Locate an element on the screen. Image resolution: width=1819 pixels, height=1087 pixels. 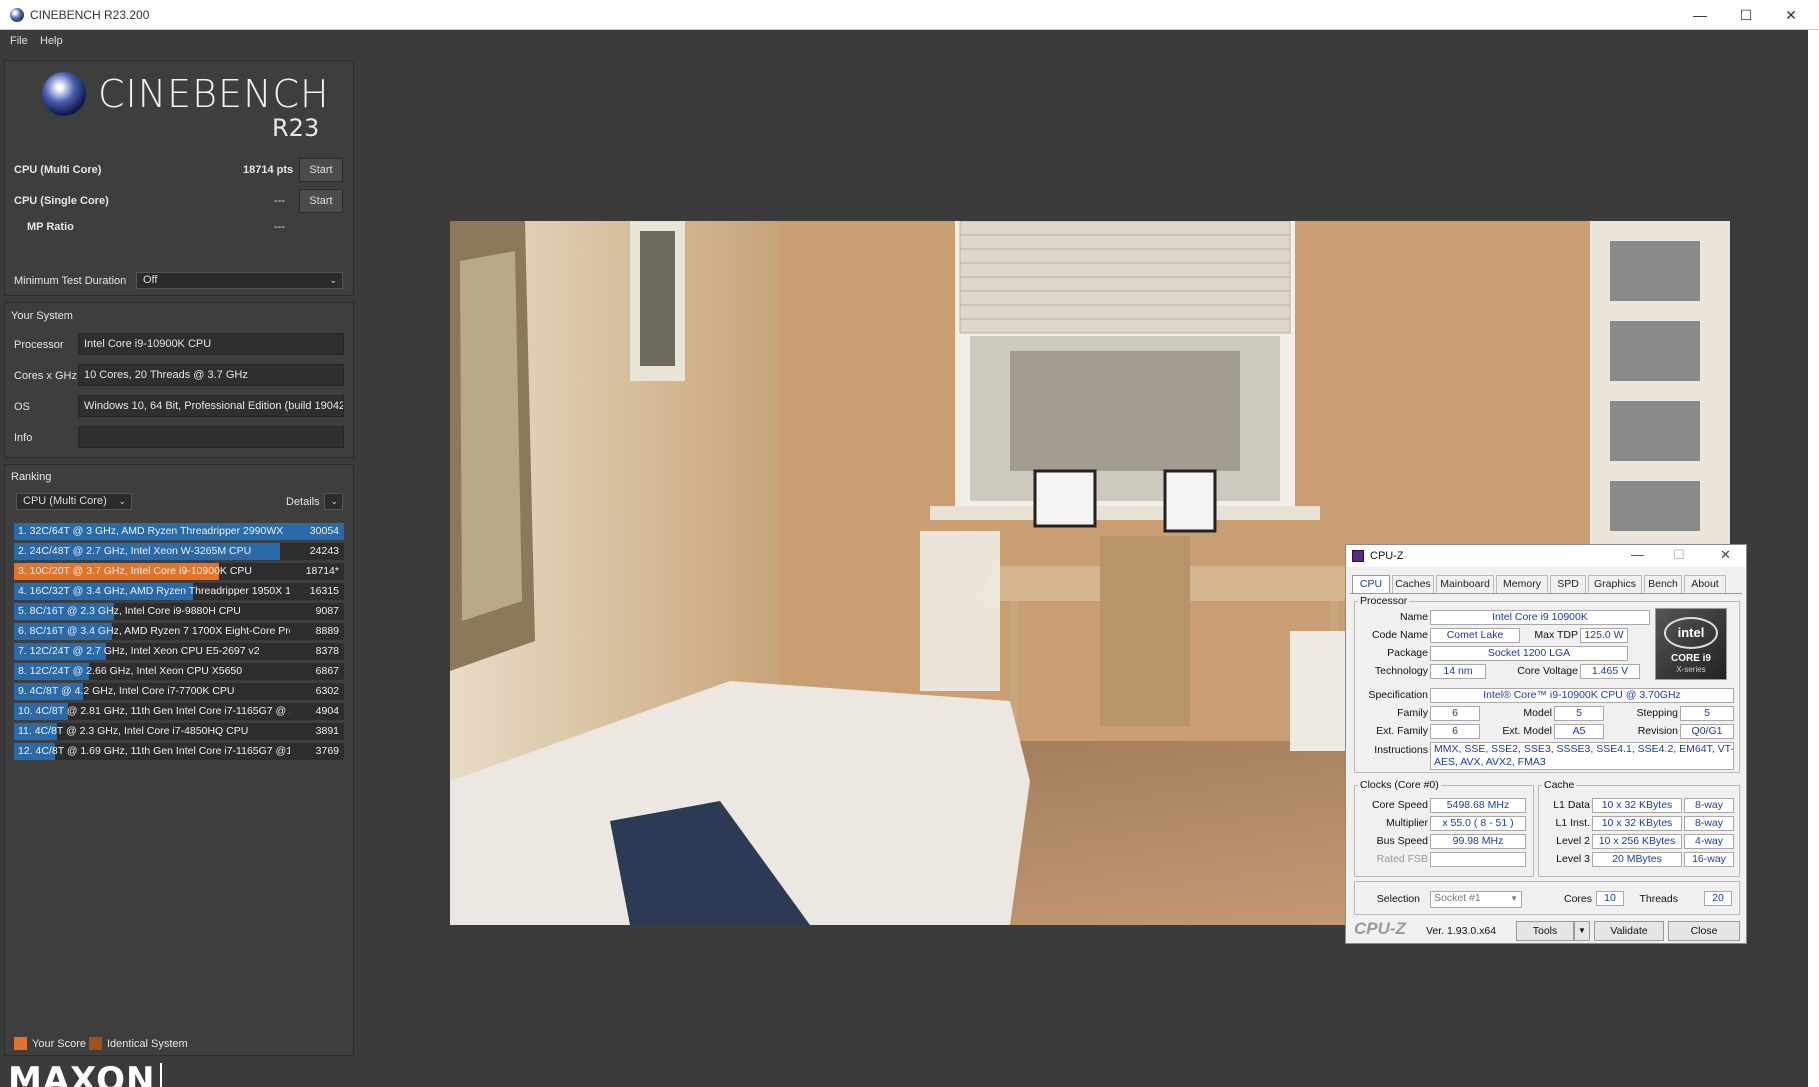
logo-version: R23 is located at coordinates (296, 128).